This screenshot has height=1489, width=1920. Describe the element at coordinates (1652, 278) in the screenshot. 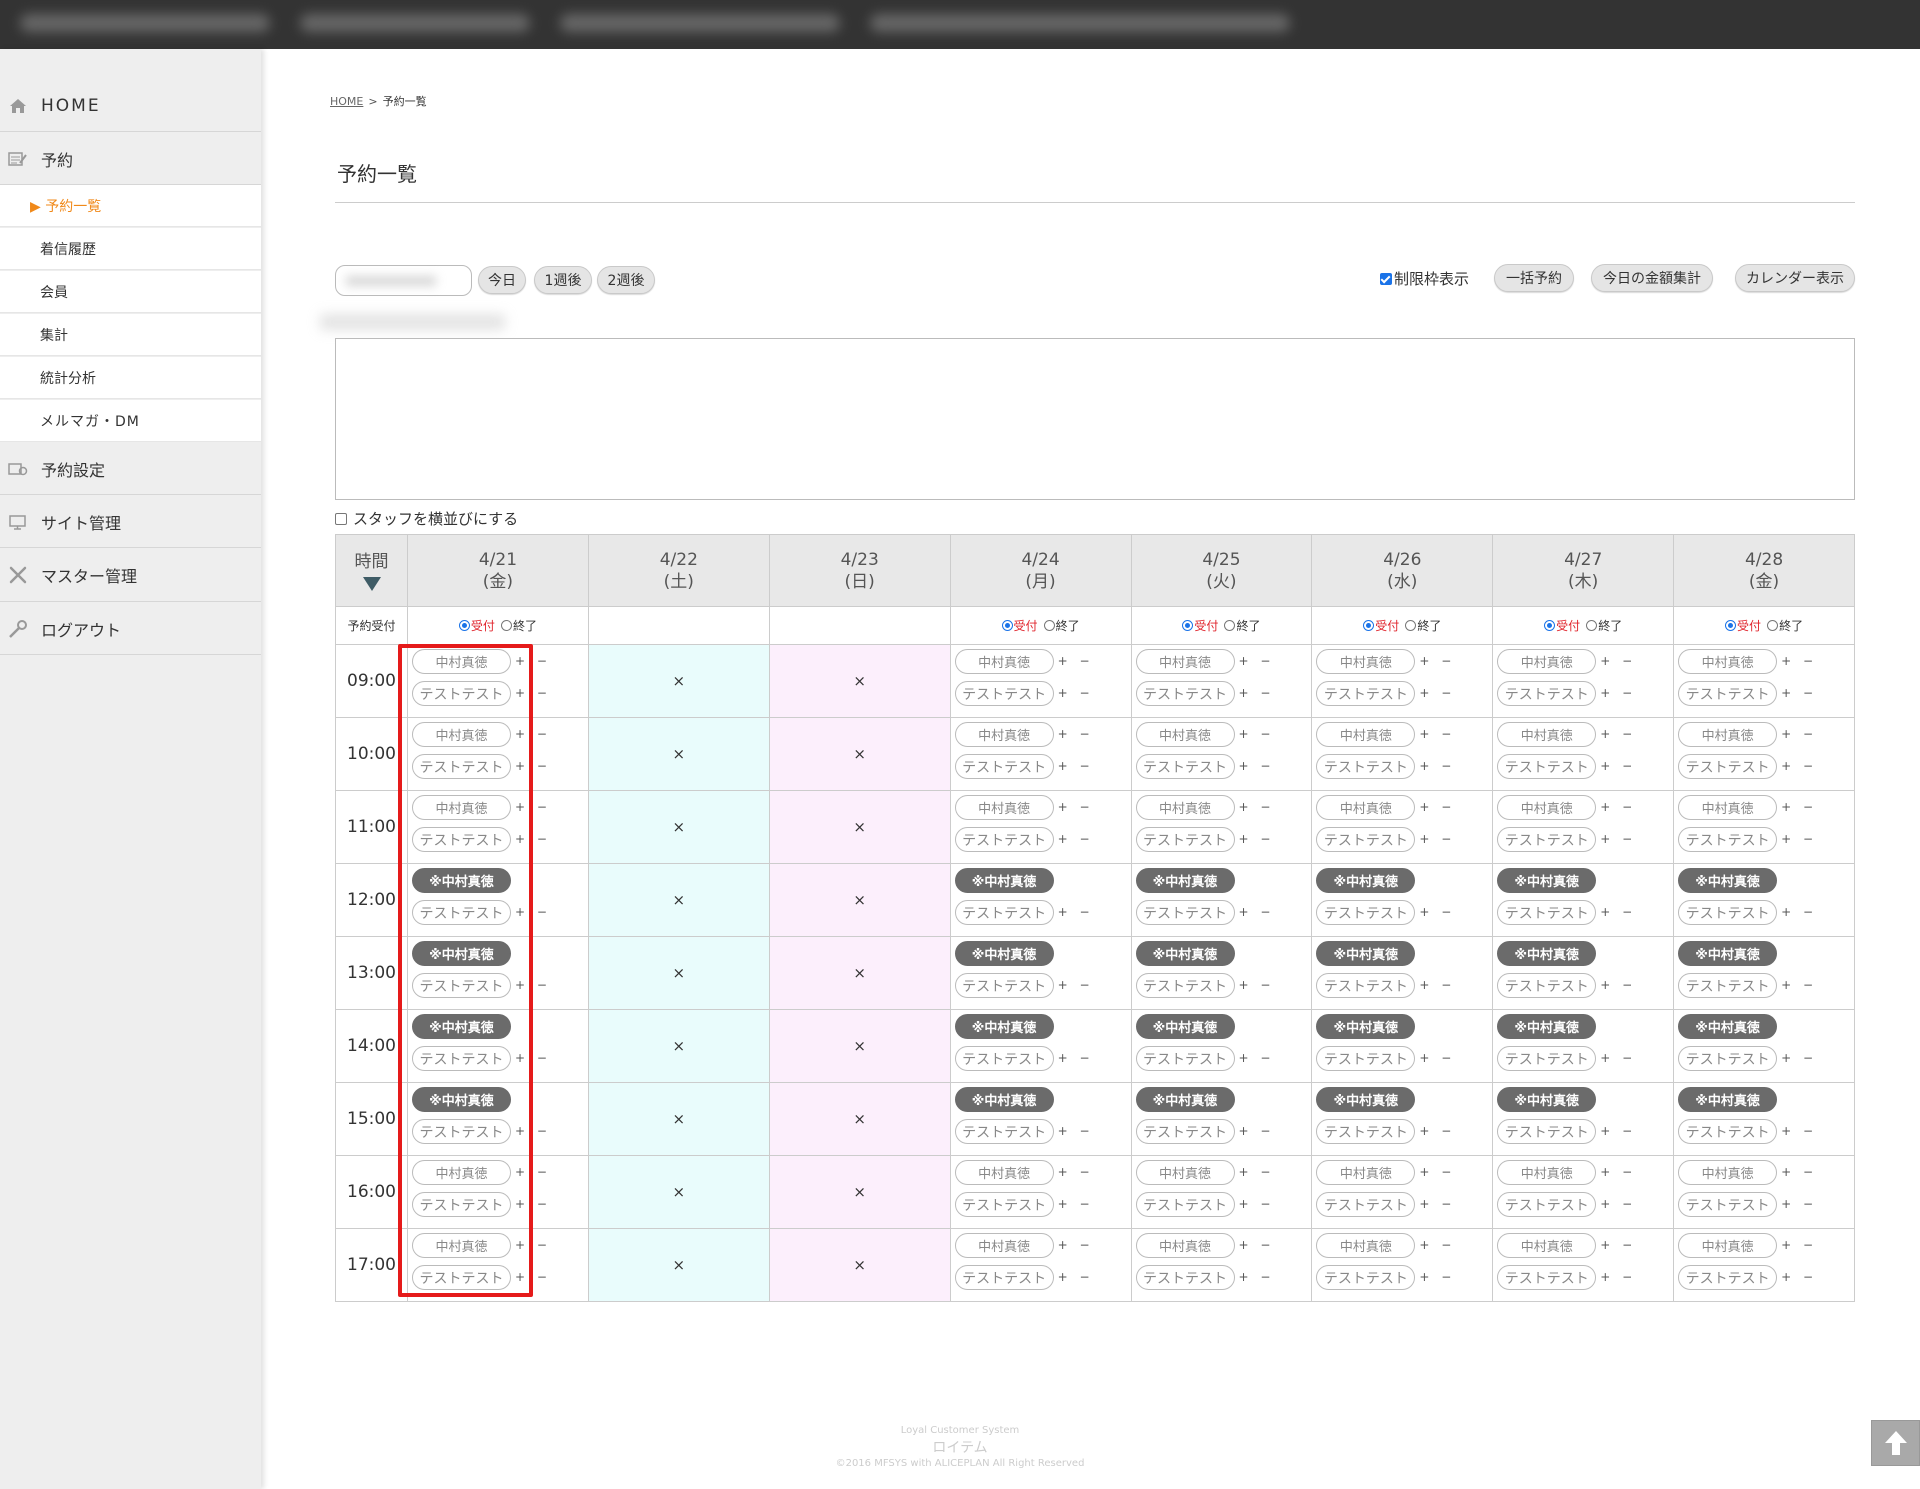

I see `today-total-button: 今日の金額集計` at that location.